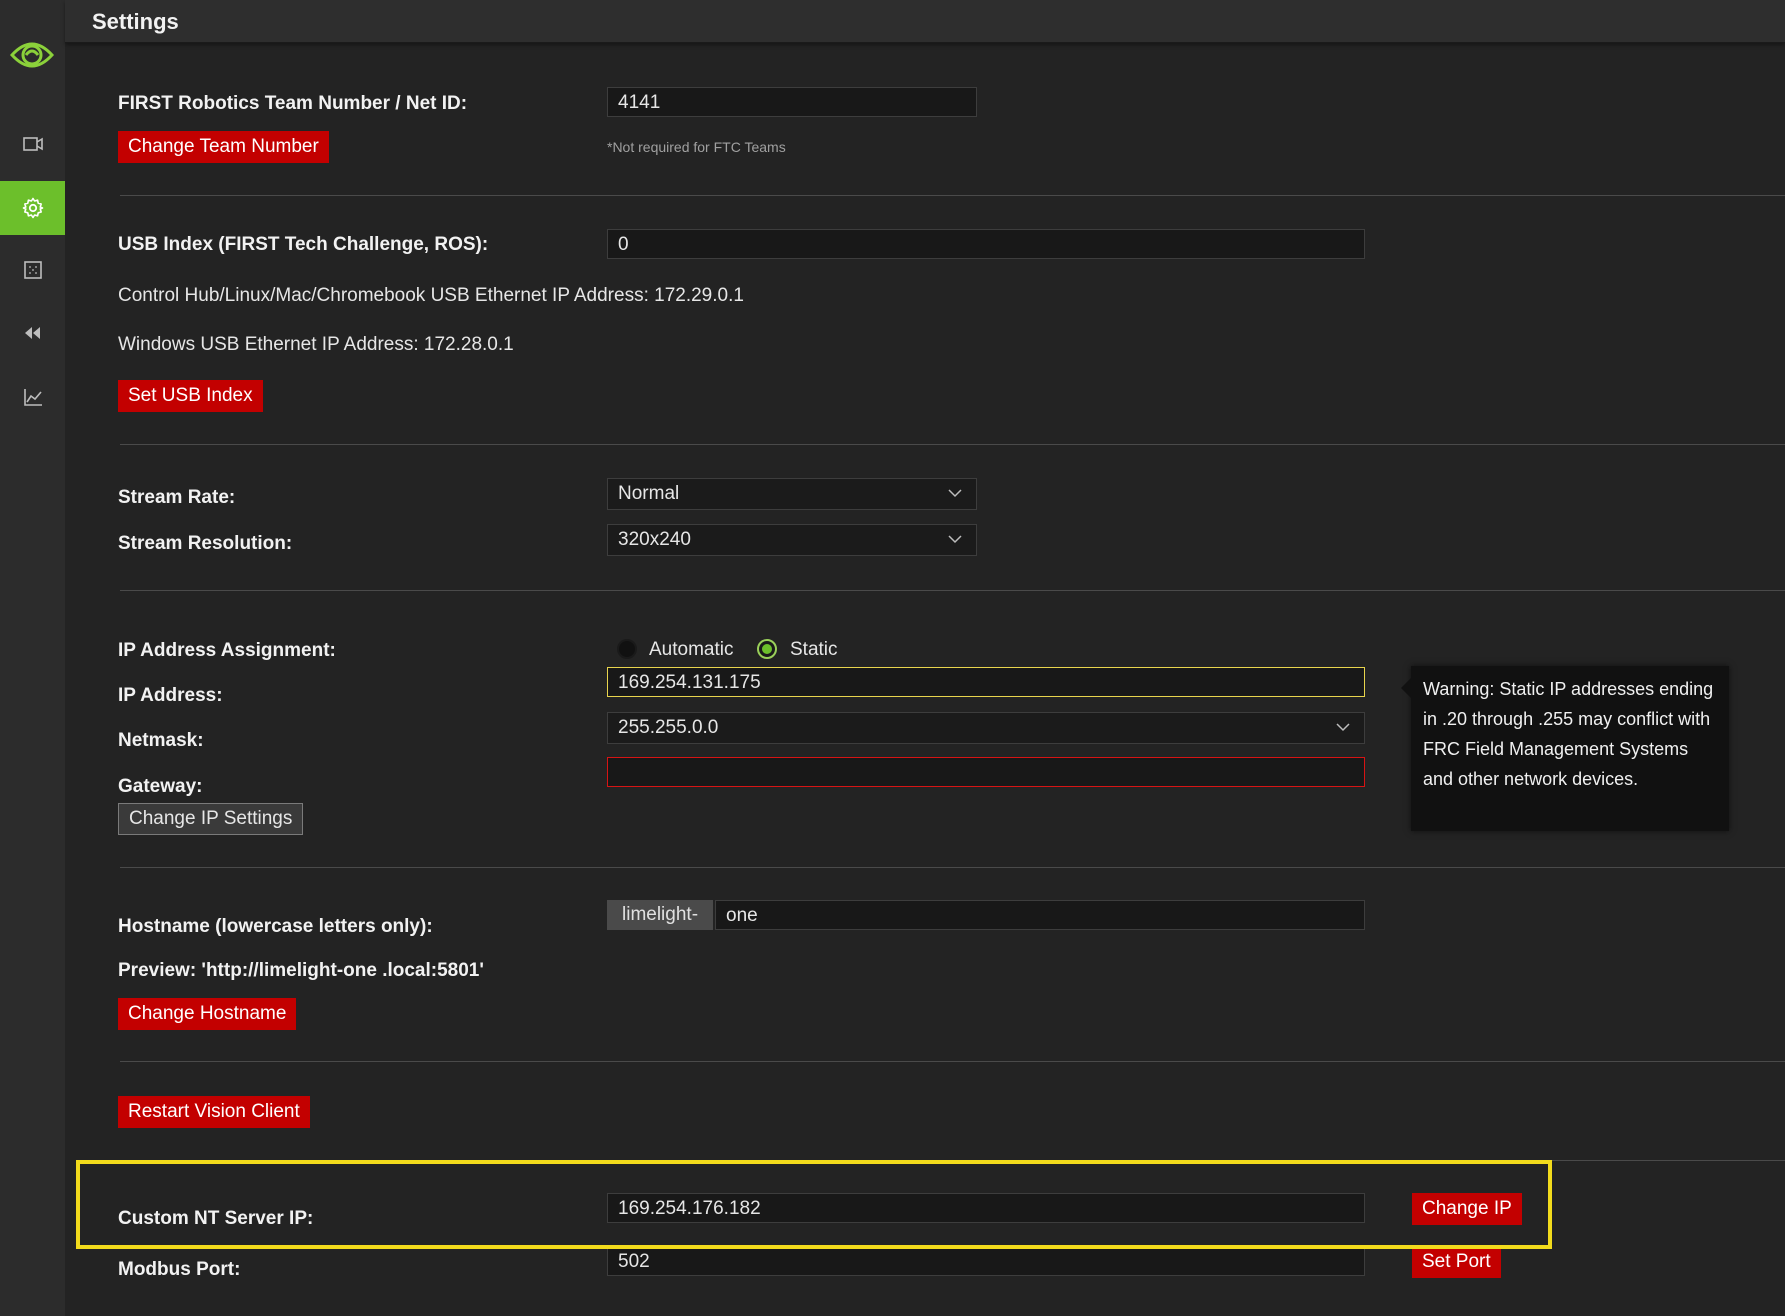  I want to click on hostname-prefix: limelight-, so click(660, 915).